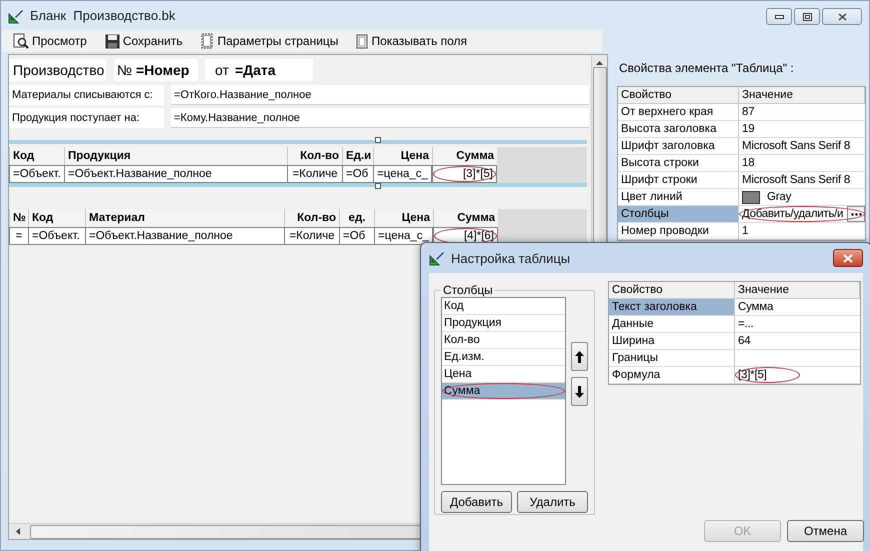 This screenshot has width=870, height=551. I want to click on property-value: 1, so click(802, 231).